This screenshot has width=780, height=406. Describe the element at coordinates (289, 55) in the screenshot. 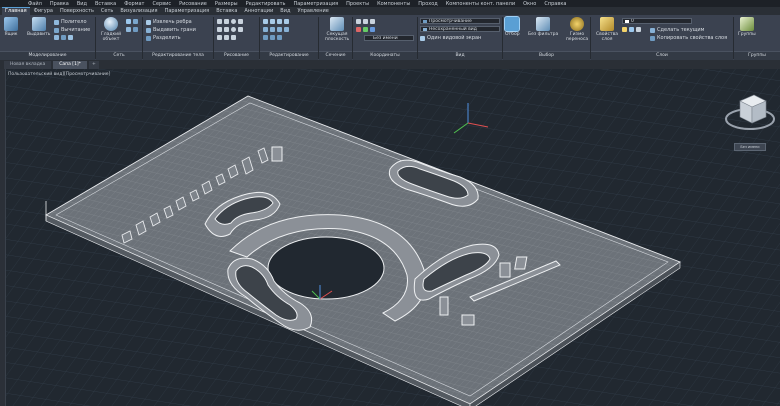

I see `panel-modify: Редактирование` at that location.